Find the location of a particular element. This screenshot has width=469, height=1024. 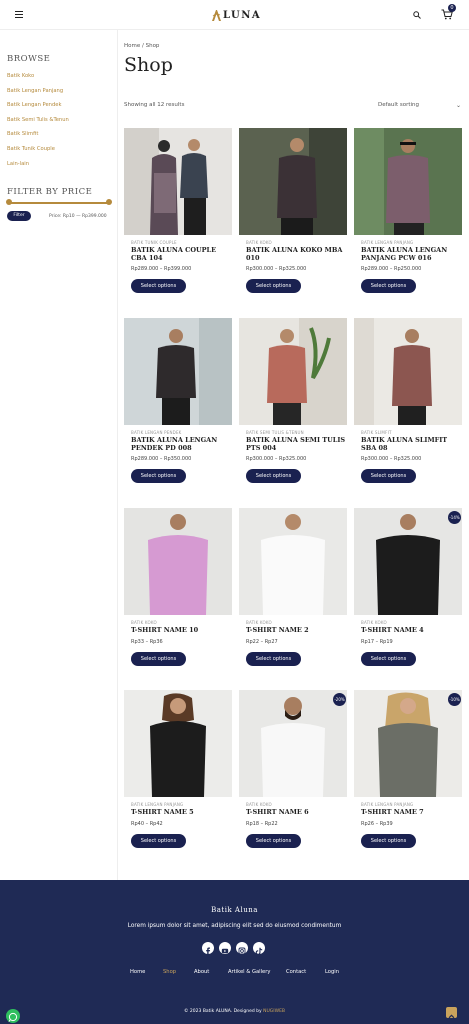

designer-link: NUGIWEB is located at coordinates (274, 1011).